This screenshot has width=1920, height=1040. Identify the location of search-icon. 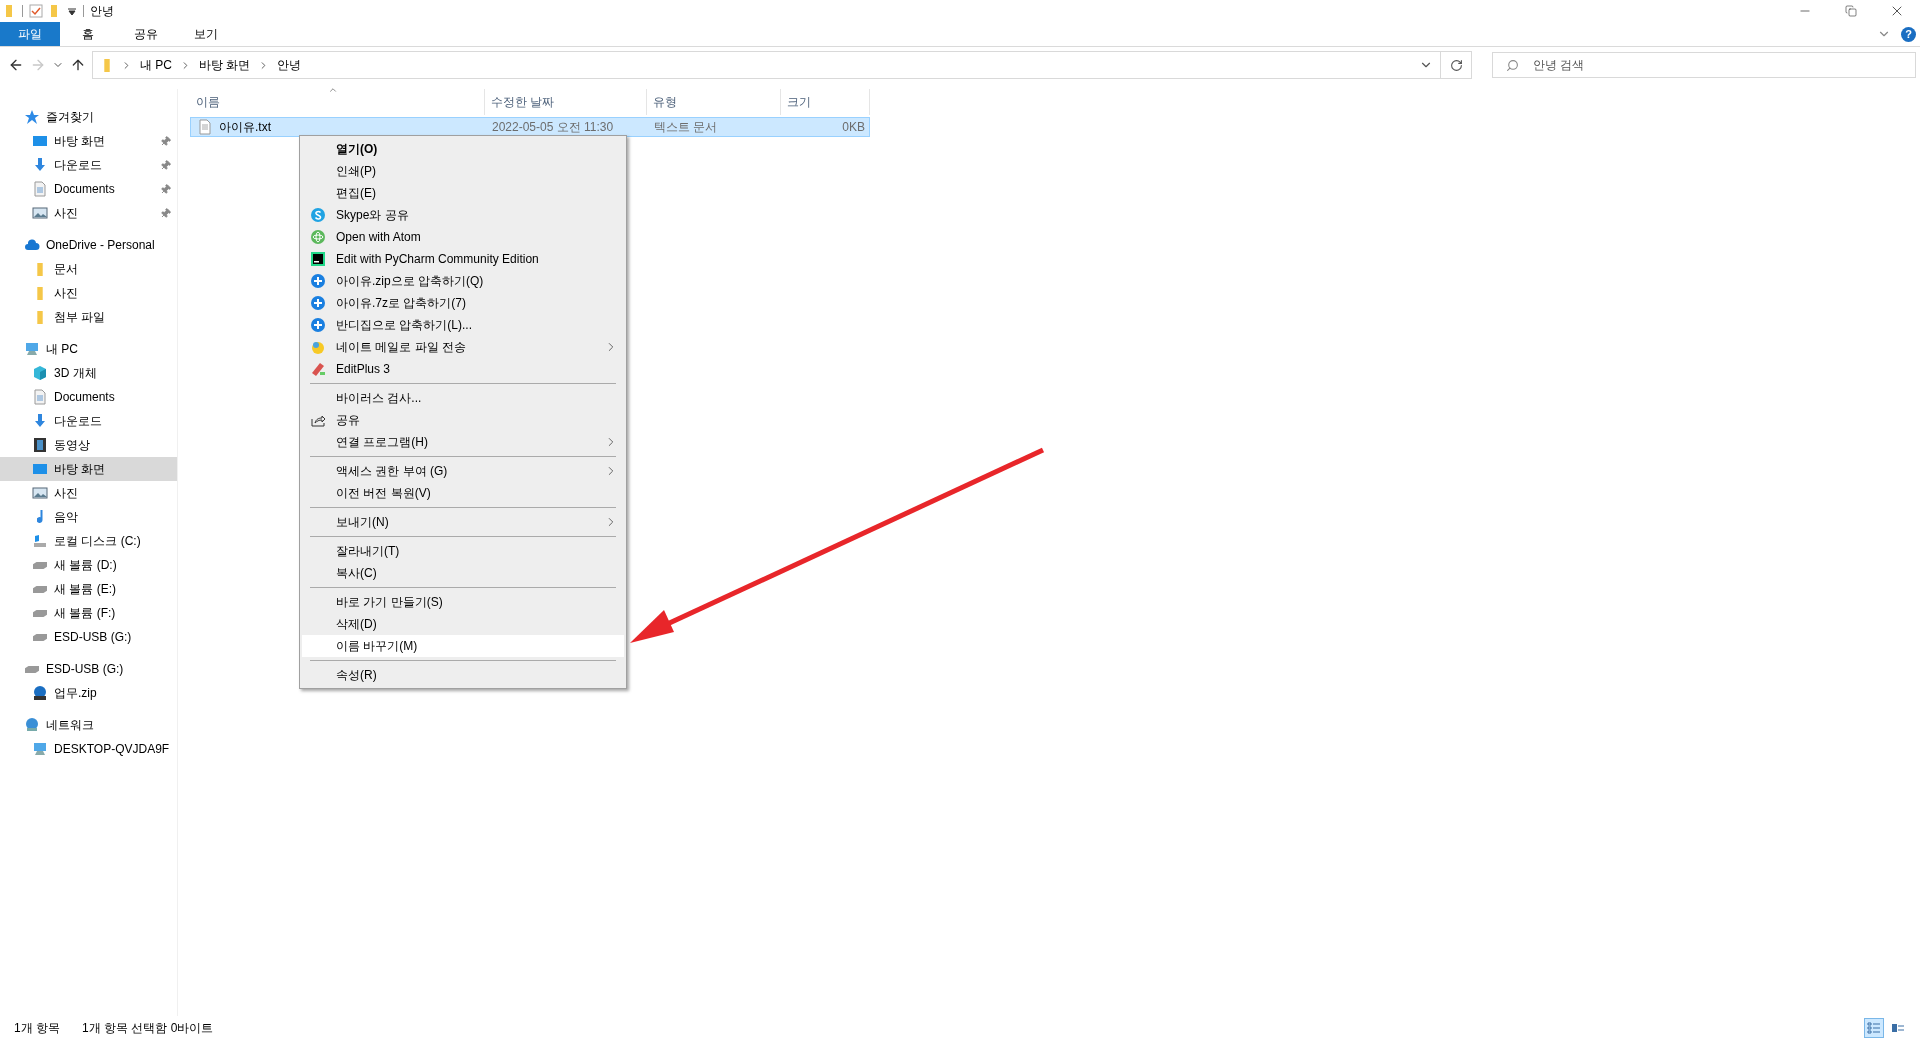
(1512, 65).